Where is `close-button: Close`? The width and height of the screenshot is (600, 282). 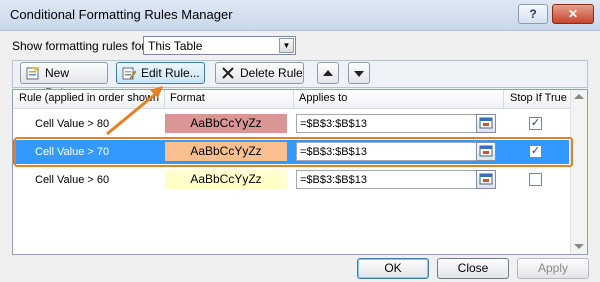
close-button: Close is located at coordinates (473, 268).